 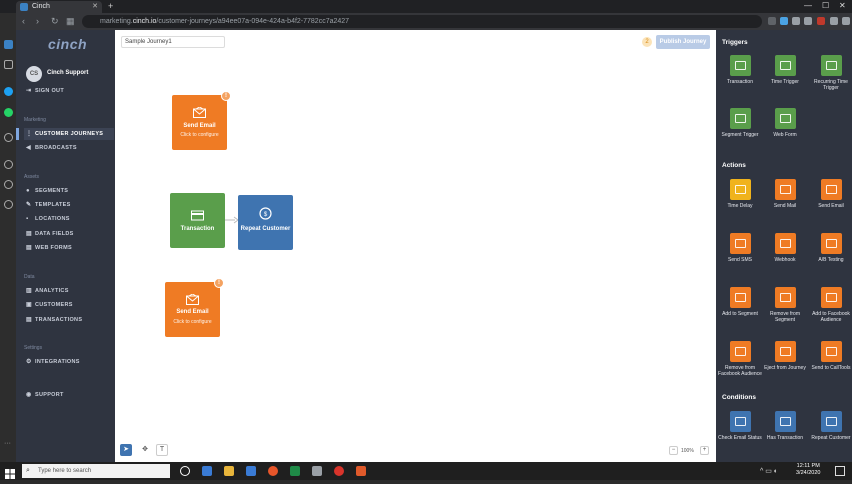 What do you see at coordinates (207, 471) in the screenshot?
I see `task-view-icon` at bounding box center [207, 471].